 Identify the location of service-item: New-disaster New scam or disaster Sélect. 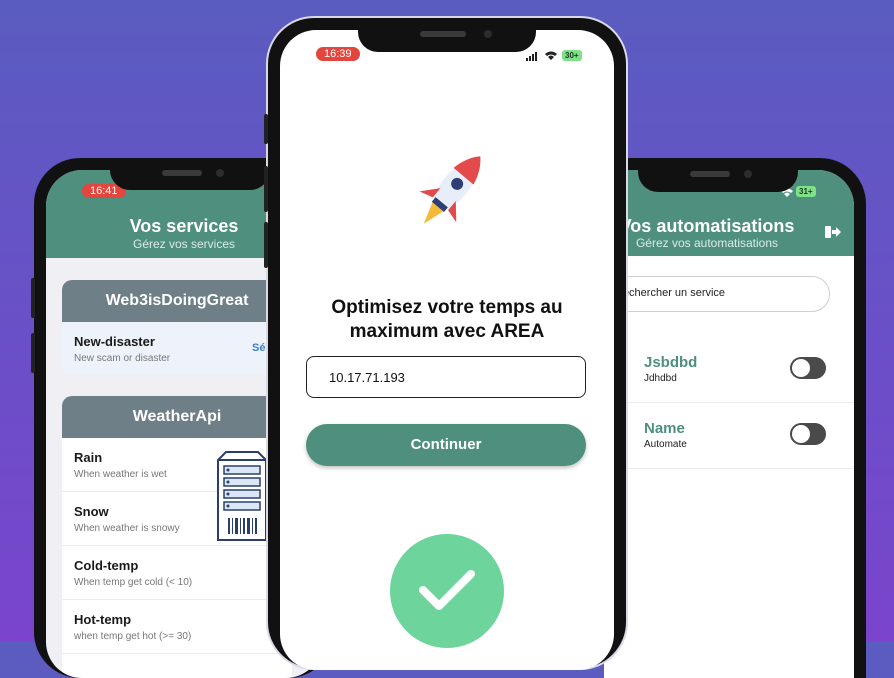
(177, 348).